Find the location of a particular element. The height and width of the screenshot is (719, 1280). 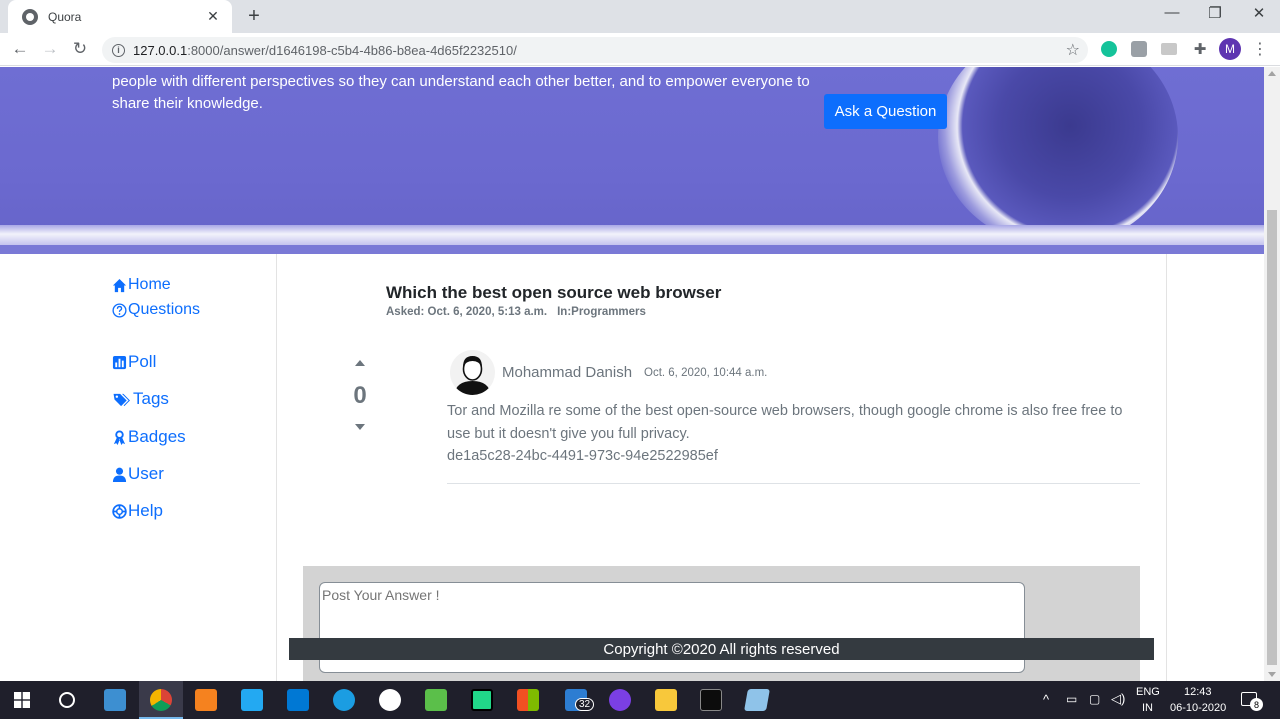

maximize-button: ❐ is located at coordinates (1215, 13).